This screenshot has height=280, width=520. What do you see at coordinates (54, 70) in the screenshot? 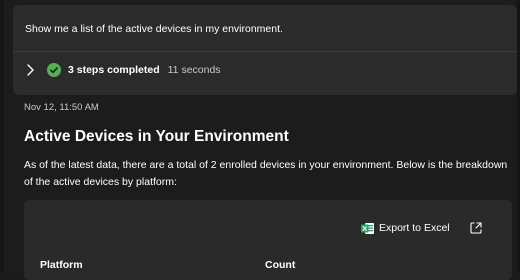
I see `check-circle-icon` at bounding box center [54, 70].